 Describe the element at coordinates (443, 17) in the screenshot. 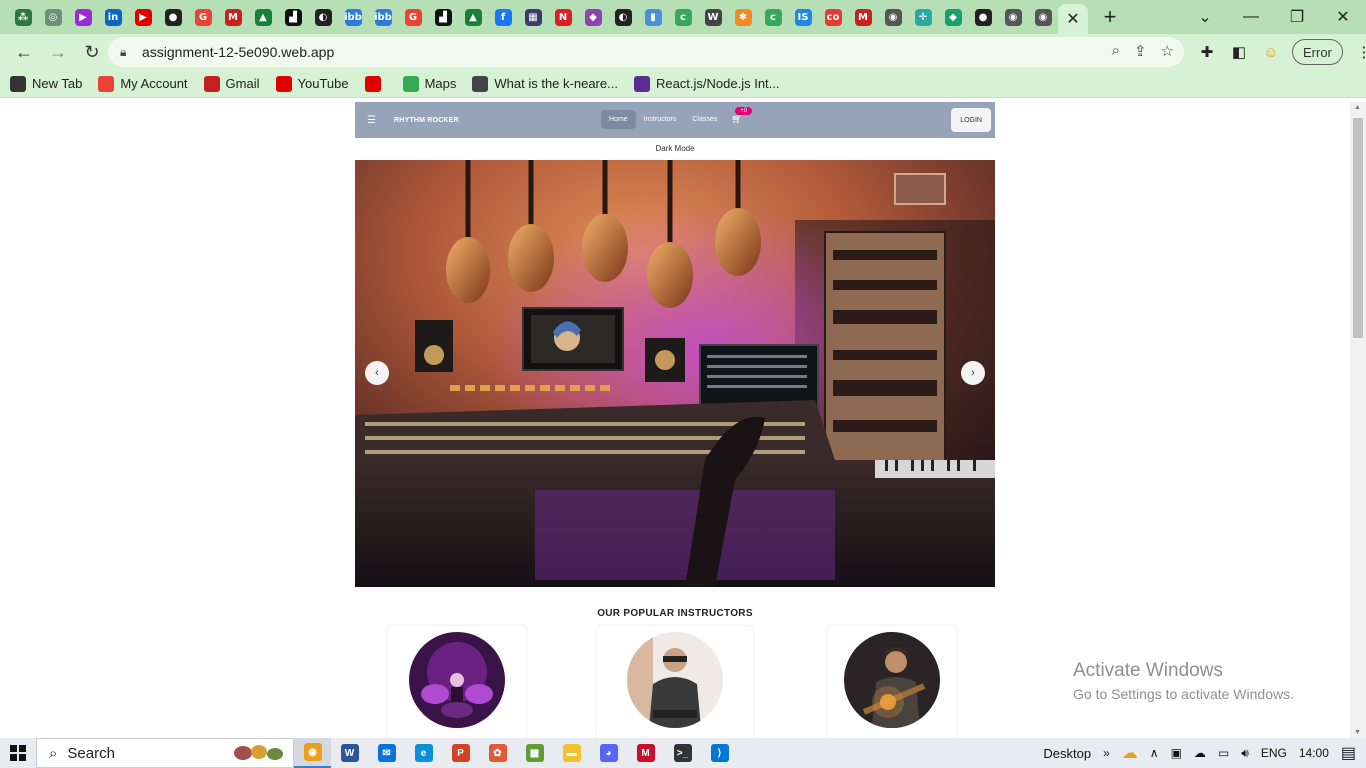

I see `tab-icon-14: ▟` at that location.